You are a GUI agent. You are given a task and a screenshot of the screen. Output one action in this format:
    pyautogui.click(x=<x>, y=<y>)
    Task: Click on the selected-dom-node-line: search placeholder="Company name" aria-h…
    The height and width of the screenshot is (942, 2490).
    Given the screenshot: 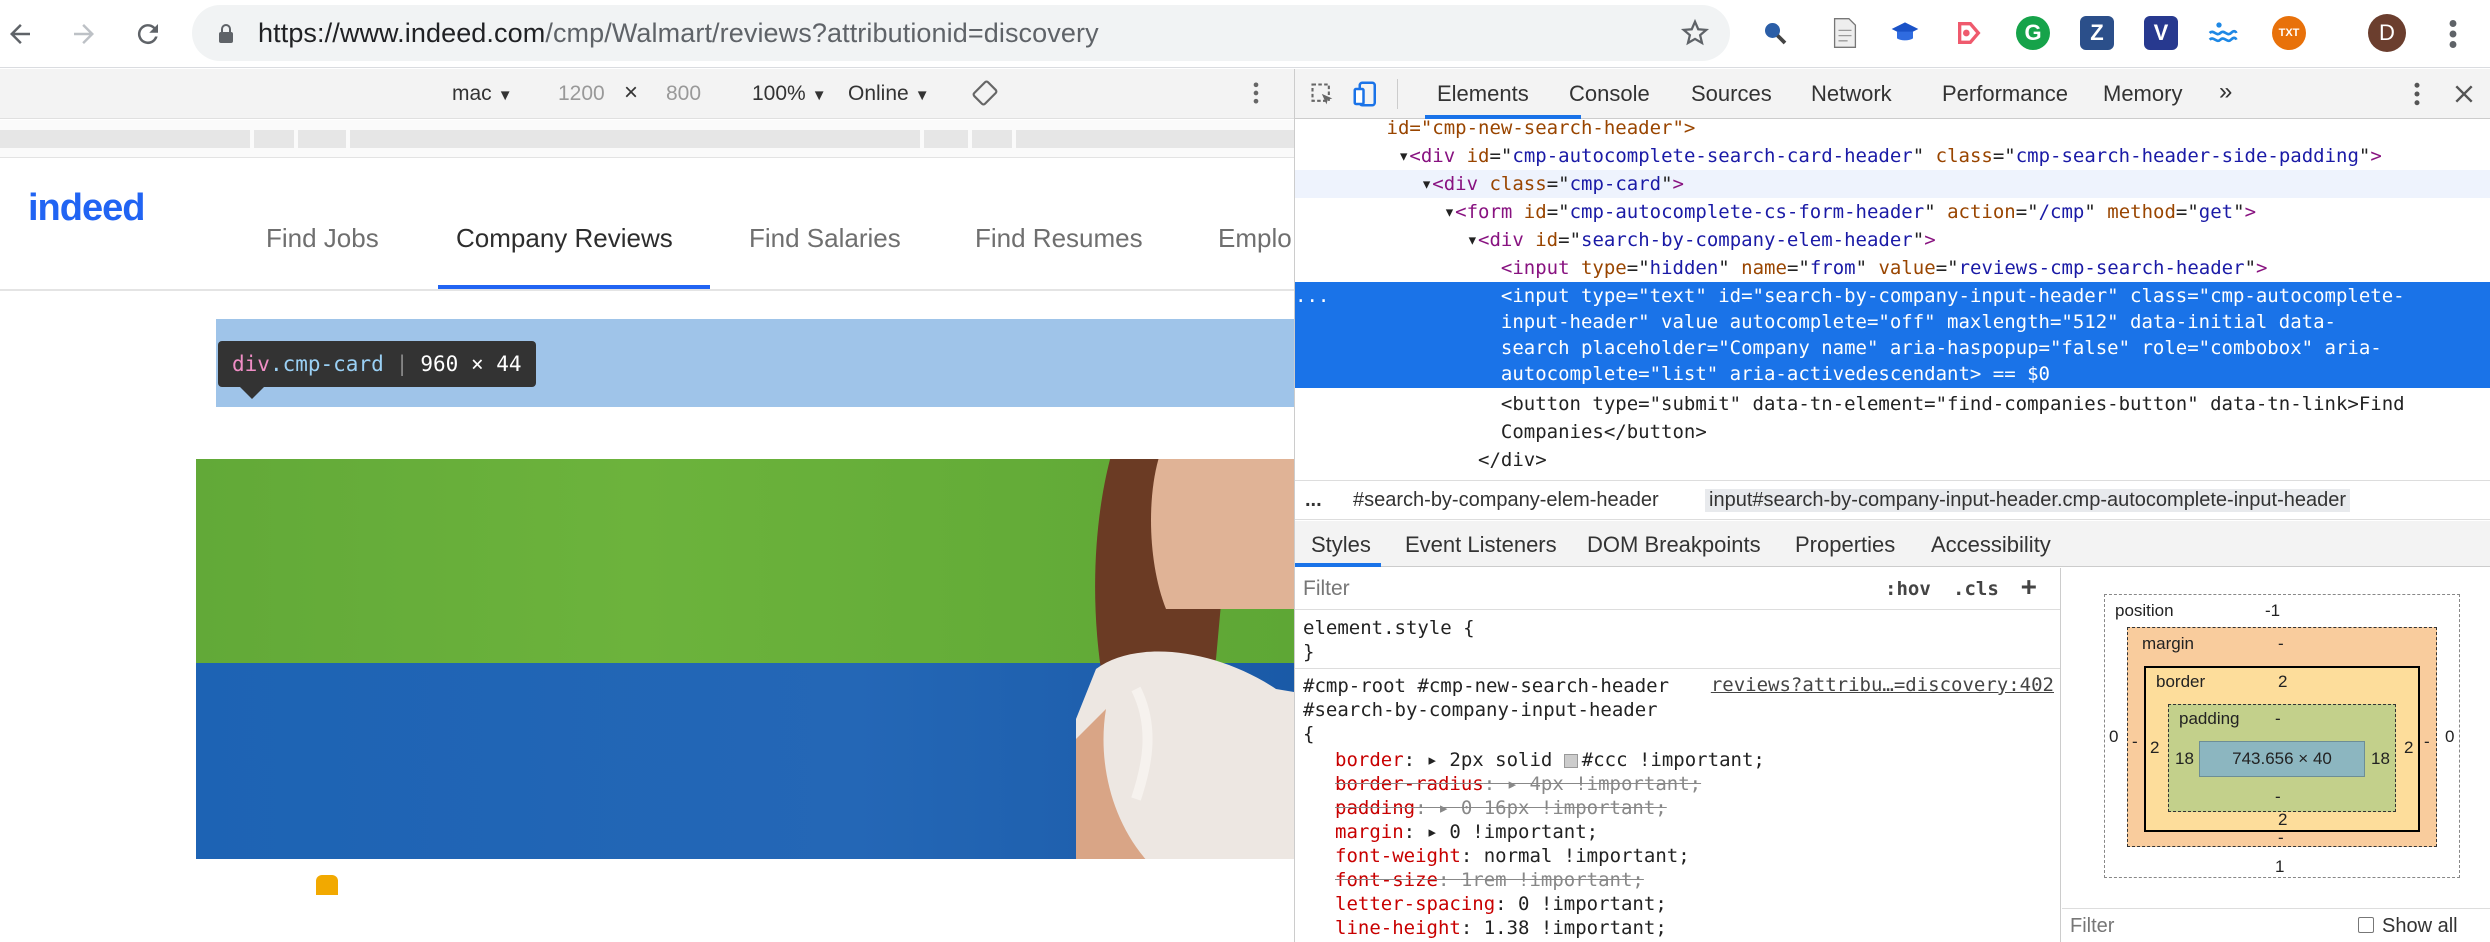 What is the action you would take?
    pyautogui.click(x=1892, y=348)
    